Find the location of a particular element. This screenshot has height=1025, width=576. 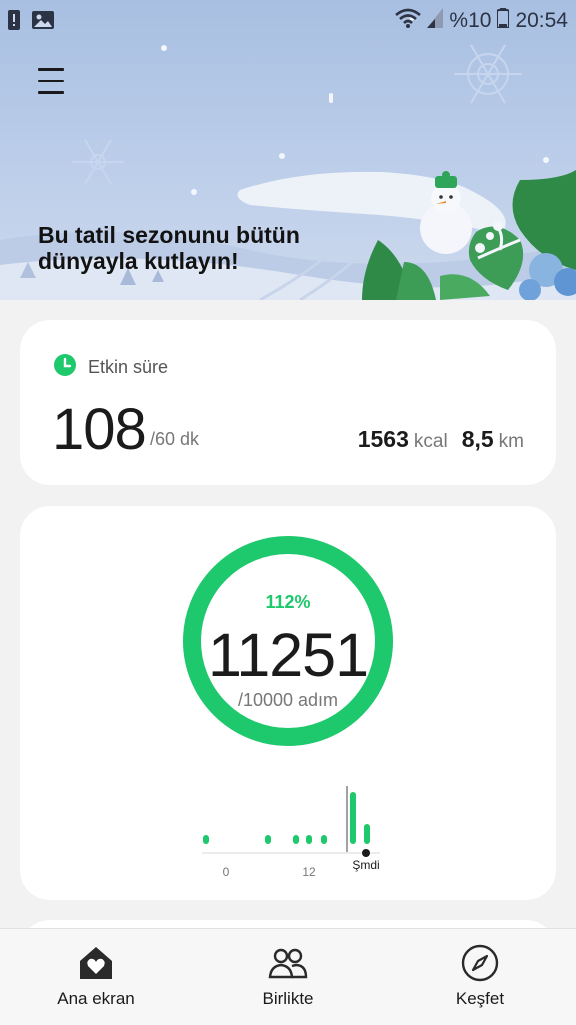

tick-label-now: Şmdi is located at coordinates (365, 865).